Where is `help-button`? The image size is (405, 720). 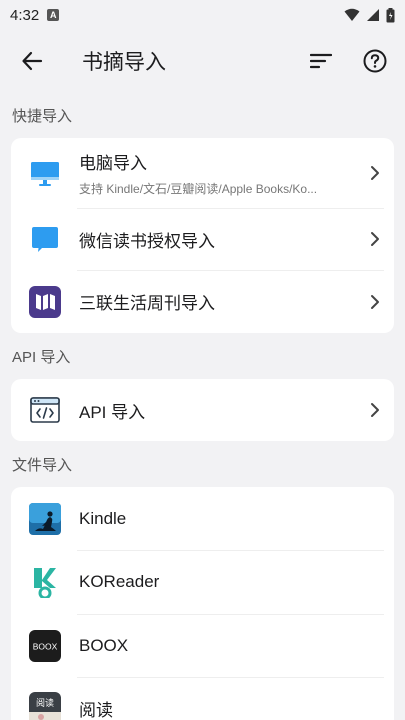 help-button is located at coordinates (375, 61).